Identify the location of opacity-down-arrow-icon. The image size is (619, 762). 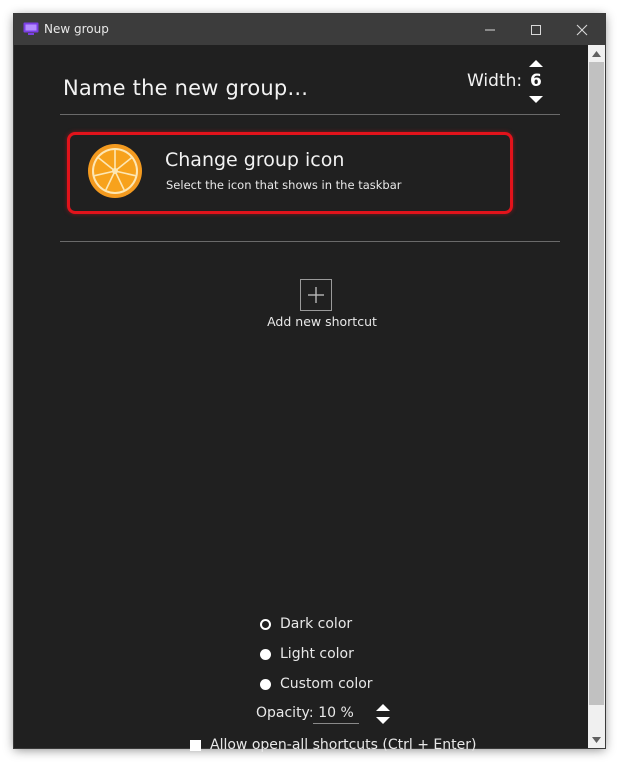
(383, 721).